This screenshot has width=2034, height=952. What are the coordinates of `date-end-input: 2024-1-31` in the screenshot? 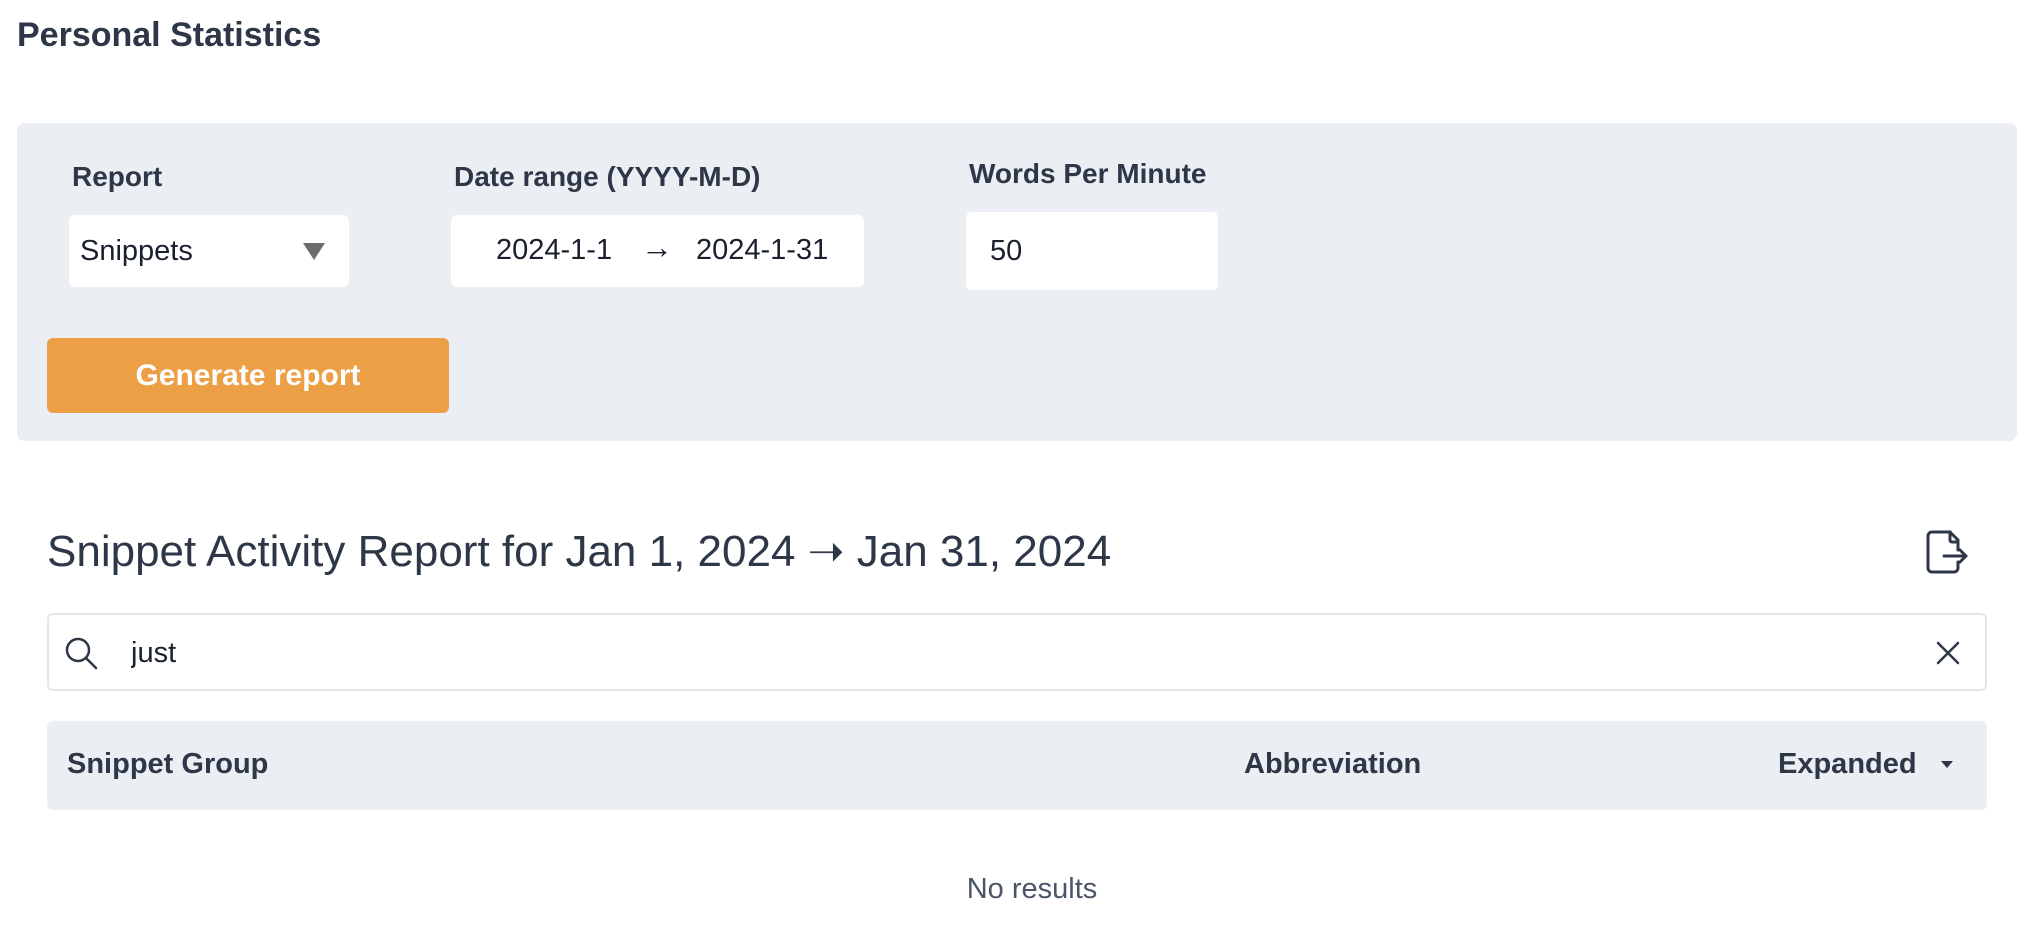 It's located at (762, 250).